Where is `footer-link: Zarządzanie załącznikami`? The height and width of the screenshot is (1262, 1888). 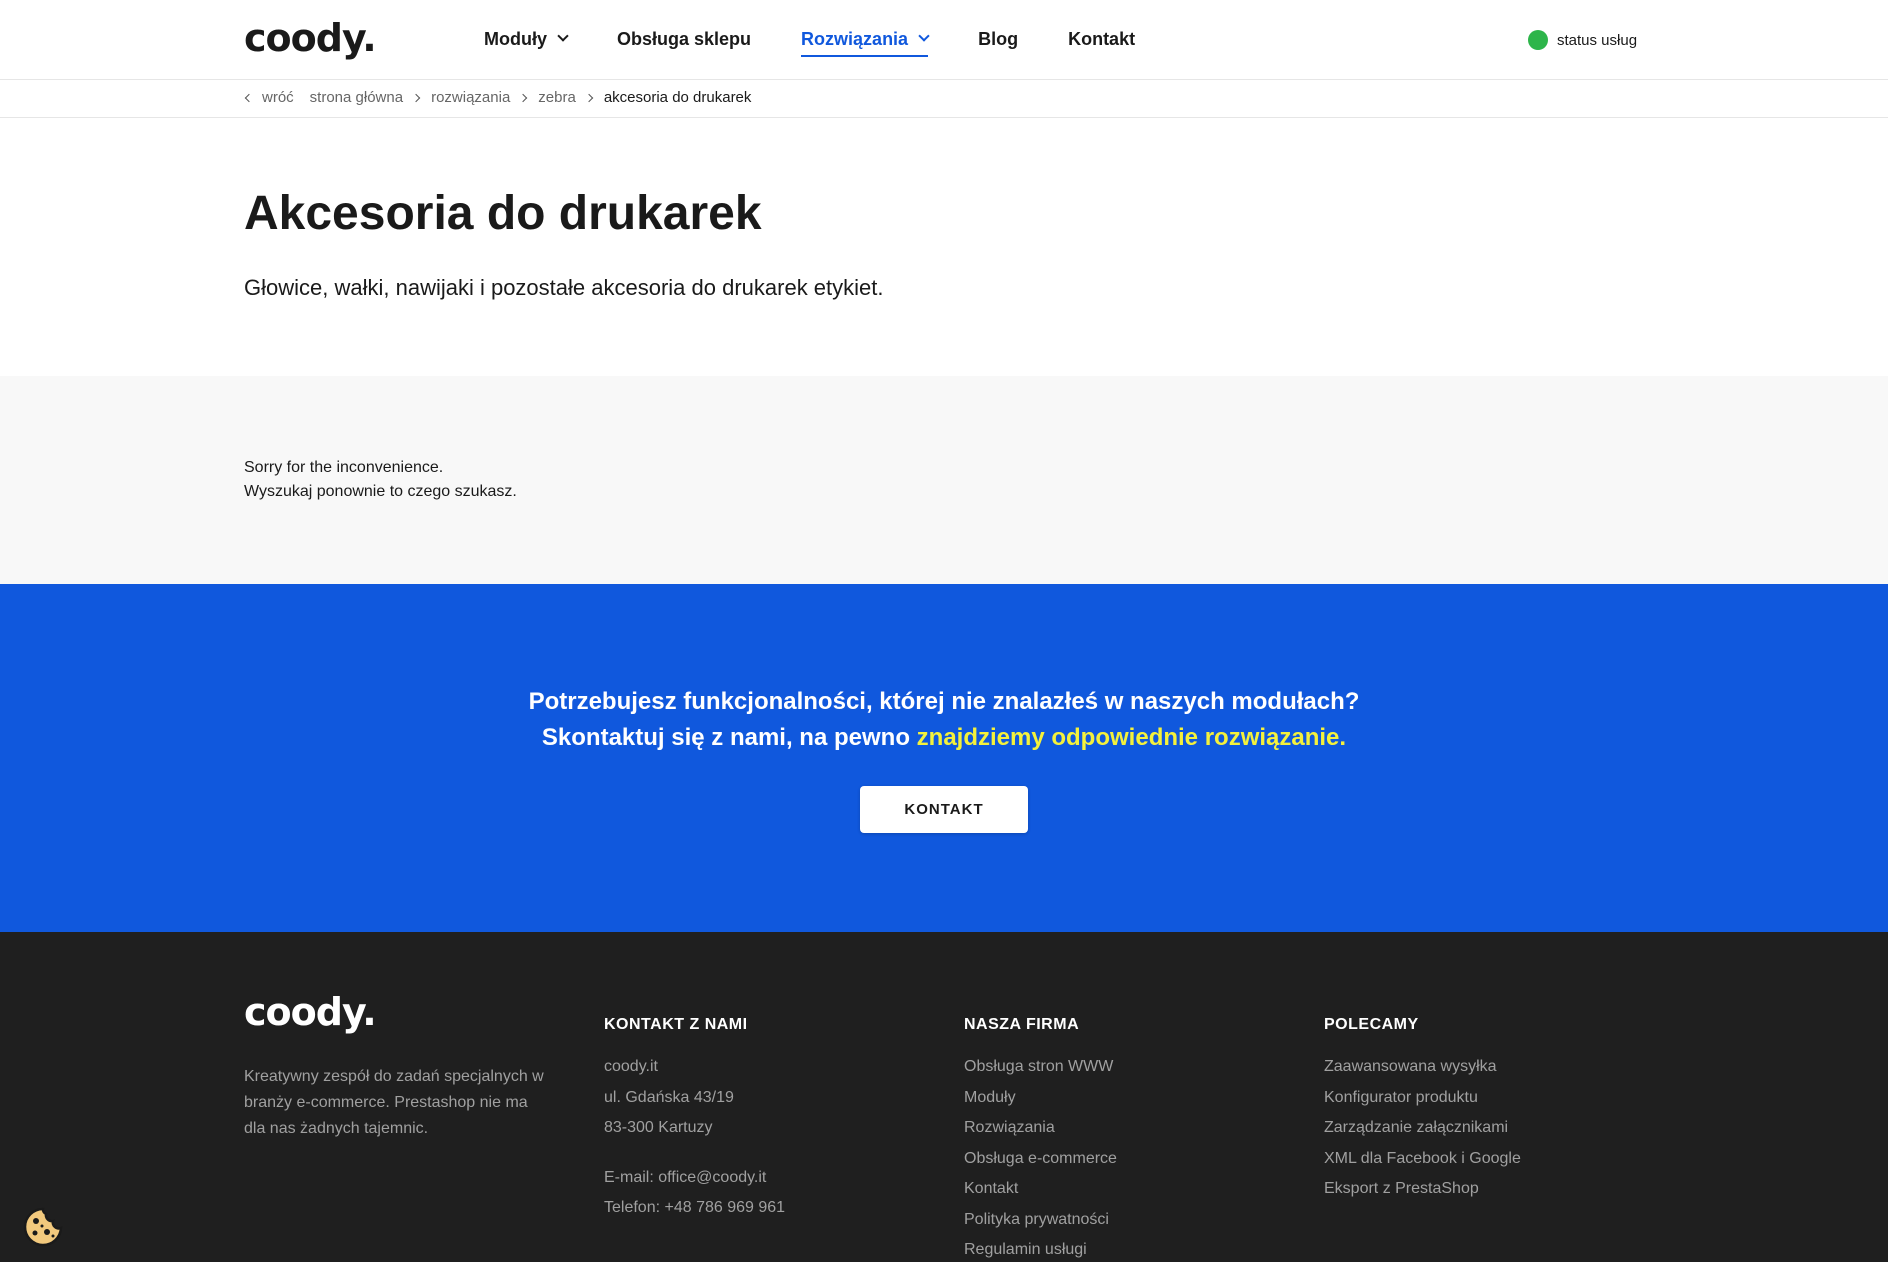
footer-link: Zarządzanie załącznikami is located at coordinates (1422, 1128).